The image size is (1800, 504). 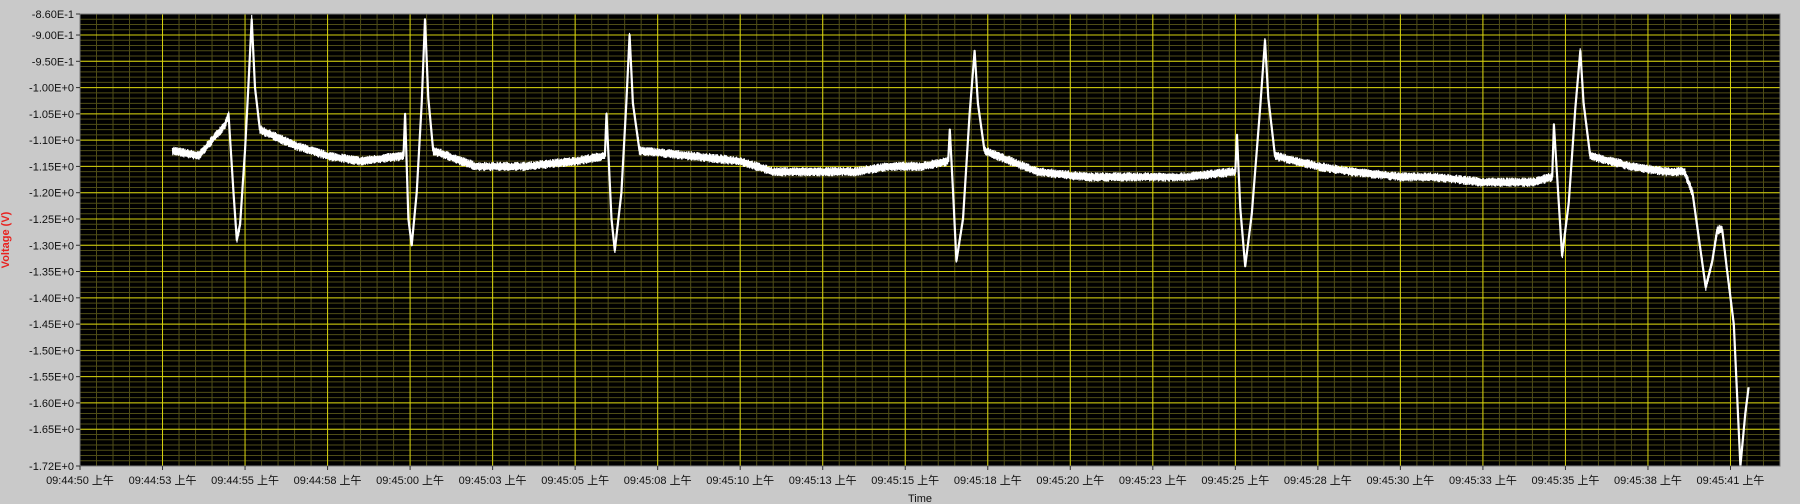 What do you see at coordinates (245, 480) in the screenshot?
I see `x-tick-label: 09:44:55 上午` at bounding box center [245, 480].